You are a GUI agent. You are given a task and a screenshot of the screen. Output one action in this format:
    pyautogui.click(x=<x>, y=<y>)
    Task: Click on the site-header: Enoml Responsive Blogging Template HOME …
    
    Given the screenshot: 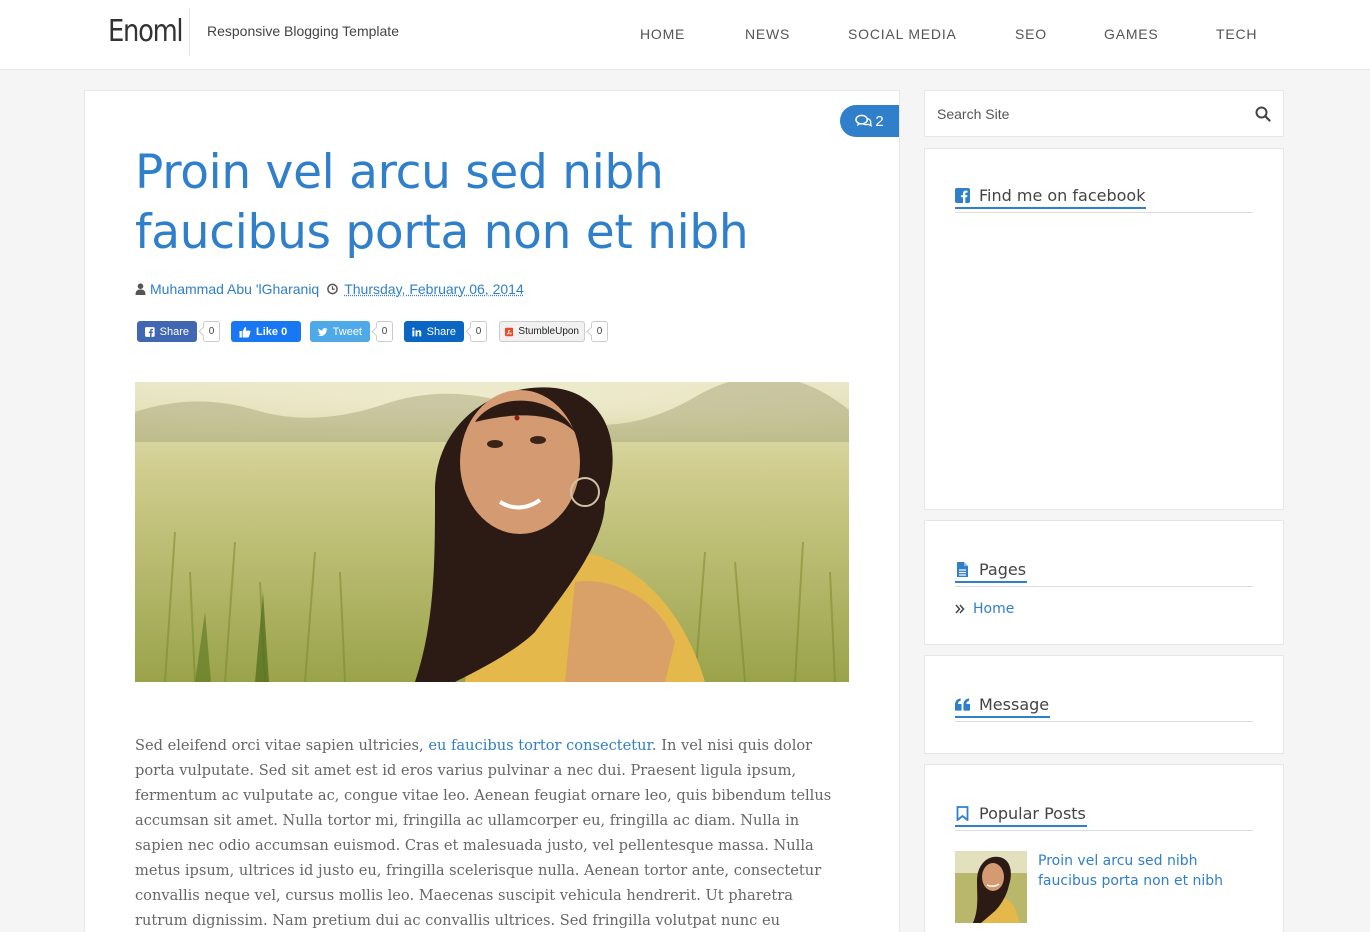 What is the action you would take?
    pyautogui.click(x=685, y=35)
    